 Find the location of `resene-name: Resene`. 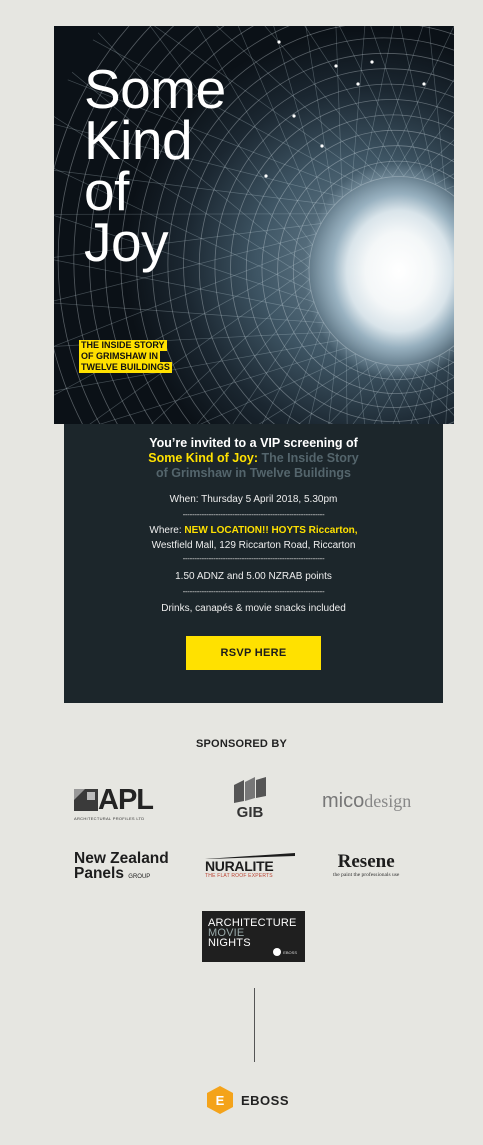

resene-name: Resene is located at coordinates (366, 861).